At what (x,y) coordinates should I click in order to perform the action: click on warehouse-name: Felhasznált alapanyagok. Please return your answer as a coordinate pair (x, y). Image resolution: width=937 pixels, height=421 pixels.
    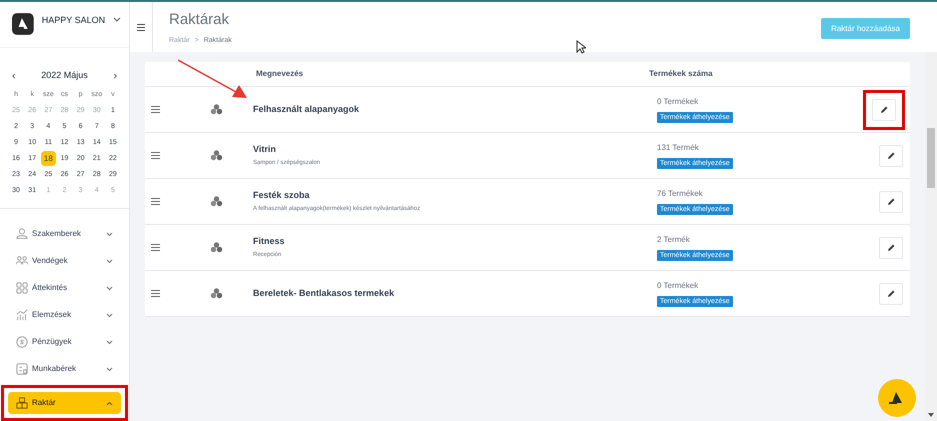
    Looking at the image, I should click on (306, 109).